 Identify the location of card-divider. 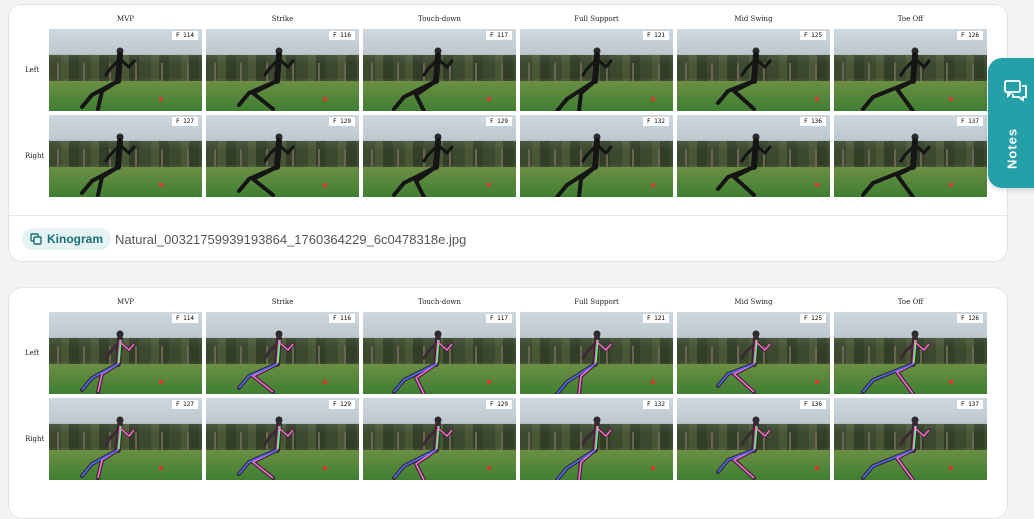
(508, 215).